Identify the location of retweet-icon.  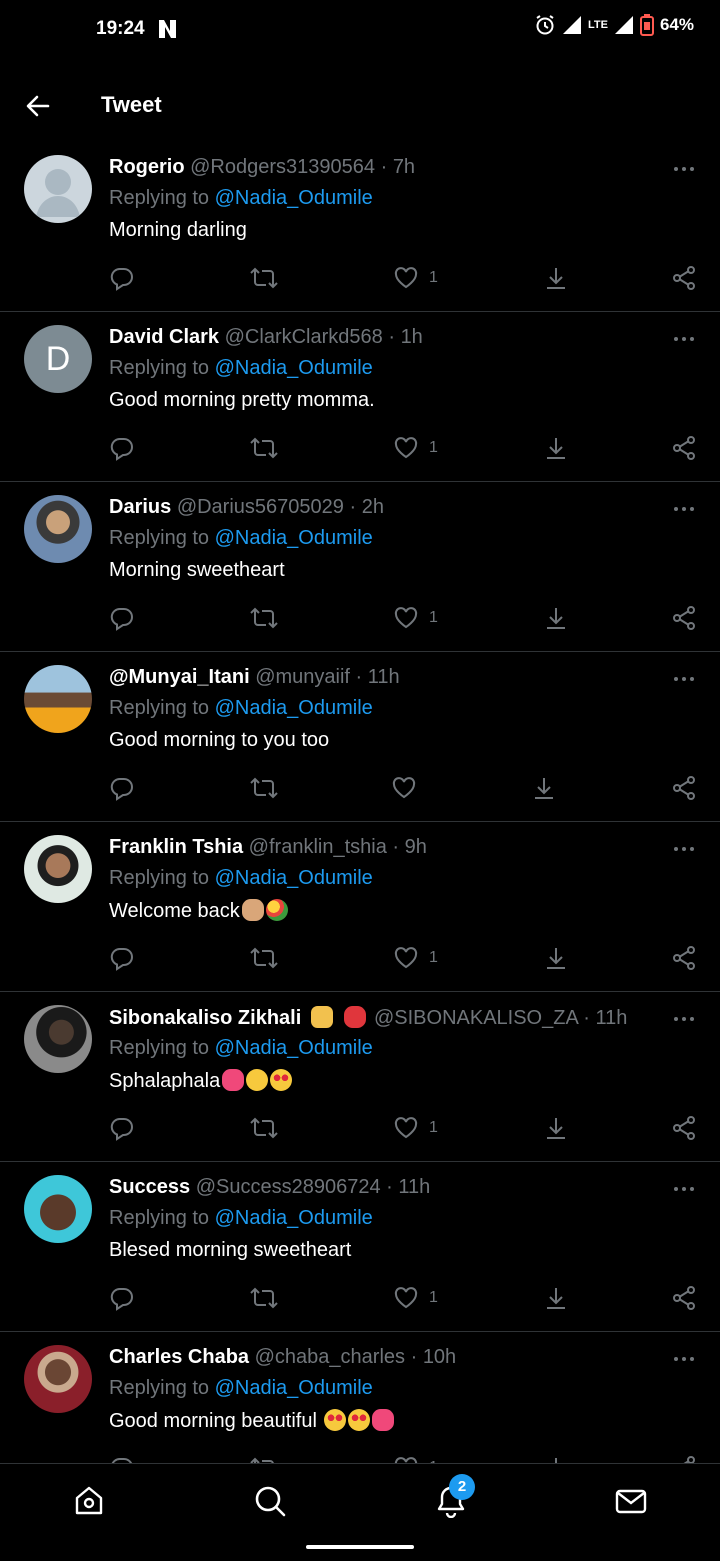
(264, 278).